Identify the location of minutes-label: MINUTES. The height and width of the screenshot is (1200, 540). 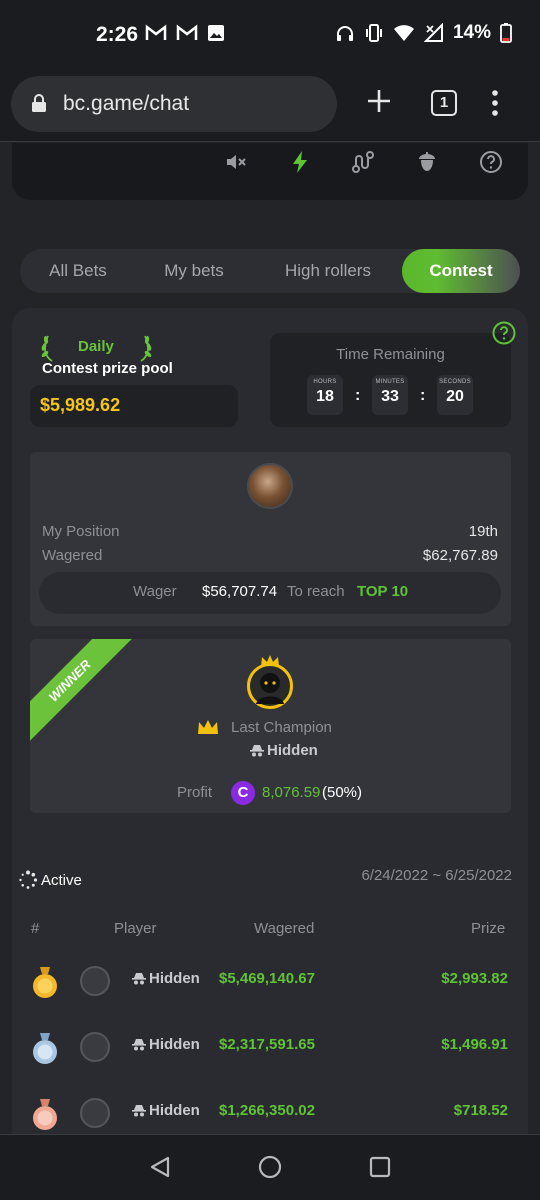
(390, 382).